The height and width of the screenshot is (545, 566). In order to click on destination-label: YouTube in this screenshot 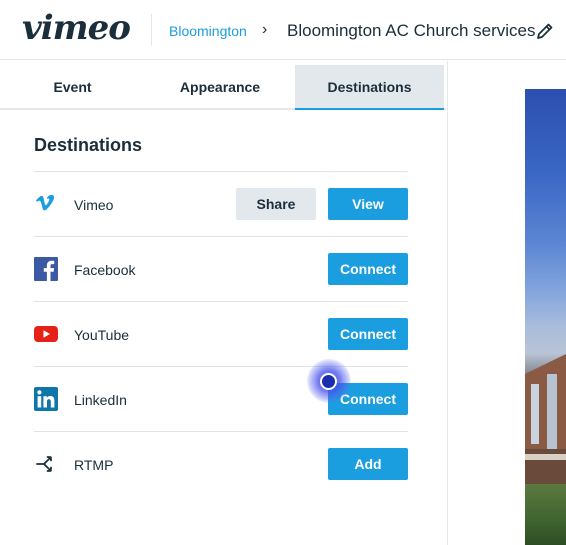, I will do `click(102, 335)`.